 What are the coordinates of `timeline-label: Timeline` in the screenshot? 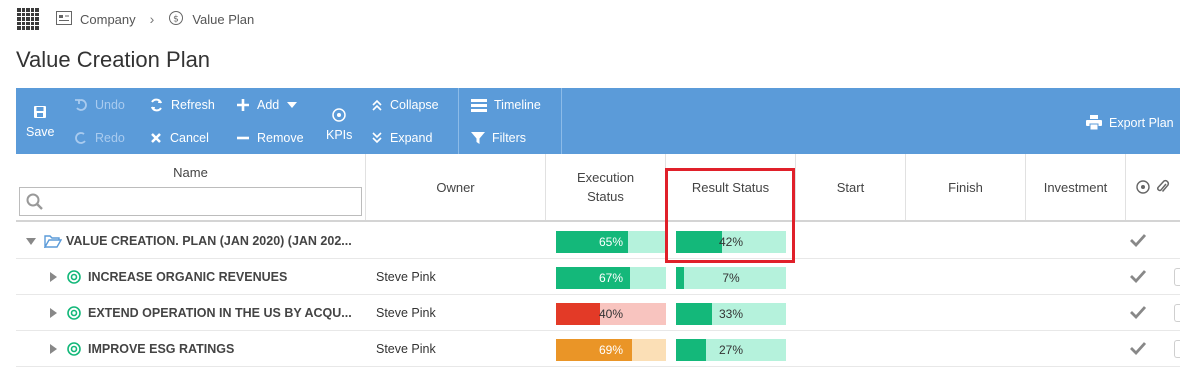 It's located at (517, 105).